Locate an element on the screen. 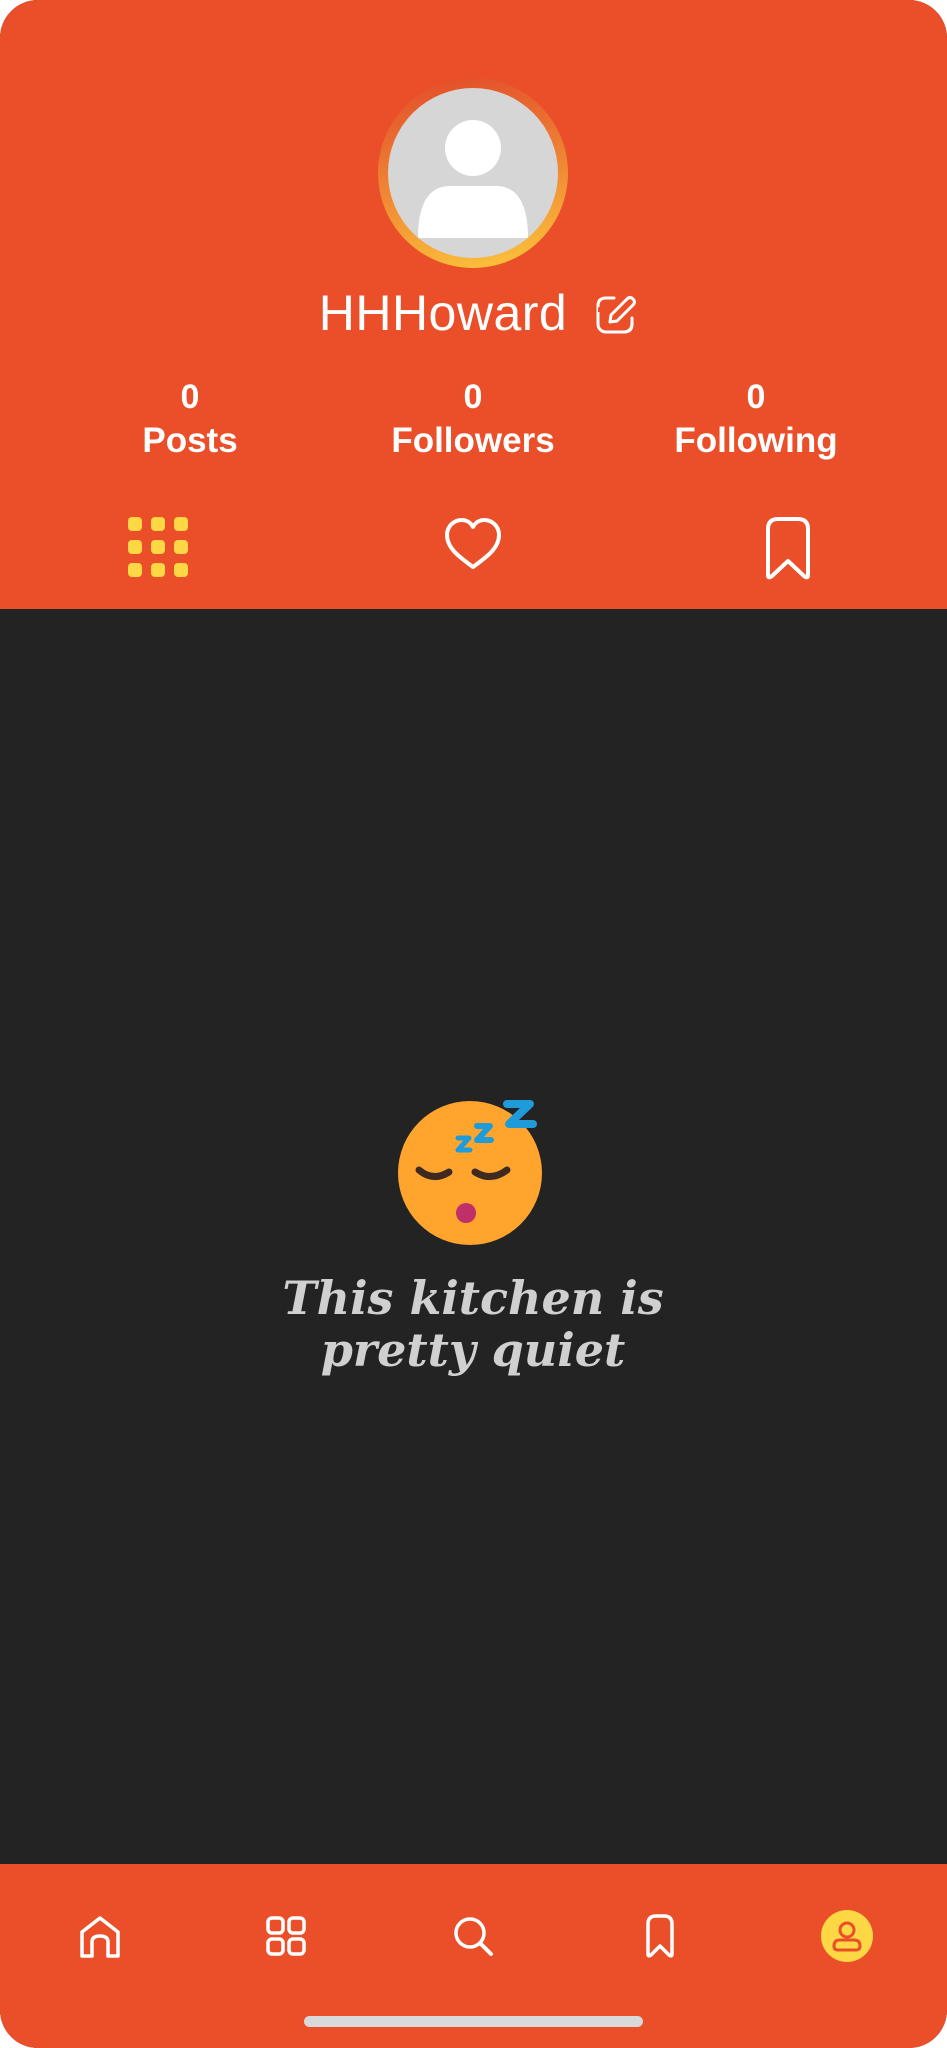 This screenshot has height=2048, width=947. nav-categories is located at coordinates (286, 1936).